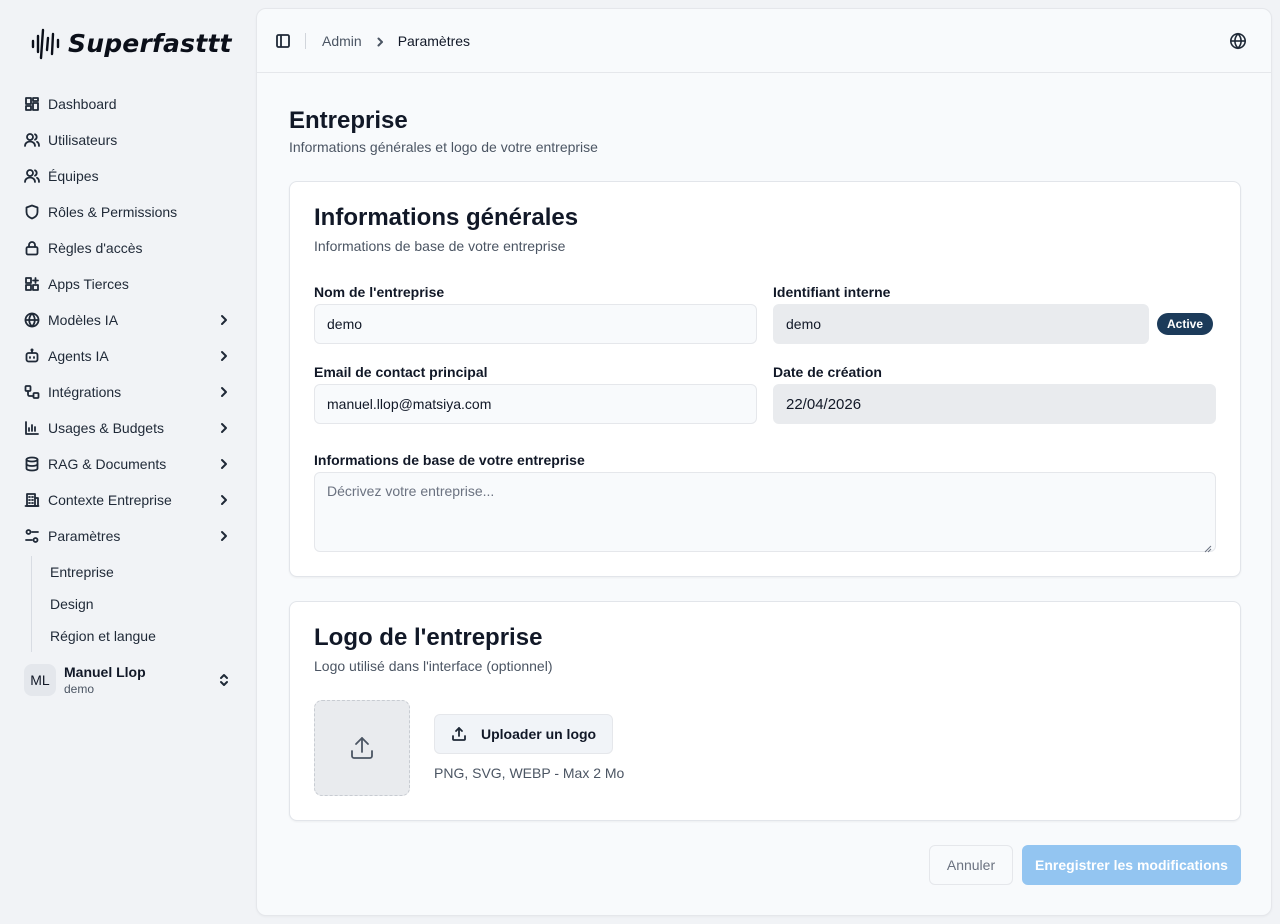 This screenshot has width=1280, height=924. Describe the element at coordinates (107, 464) in the screenshot. I see `sidebar-item-label: RAG & Documents` at that location.